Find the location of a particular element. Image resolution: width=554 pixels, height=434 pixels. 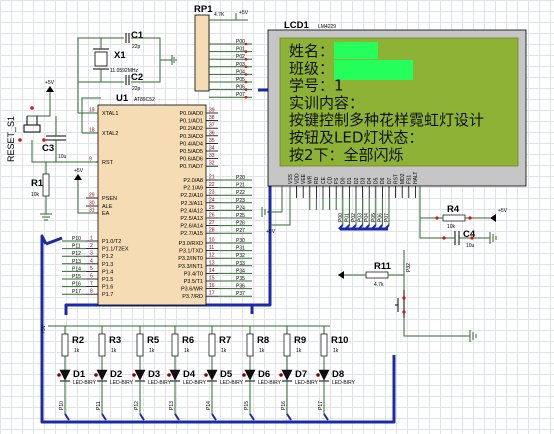

led-d1: R2 1k D1LED-BIRY P10 is located at coordinates (77, 373).